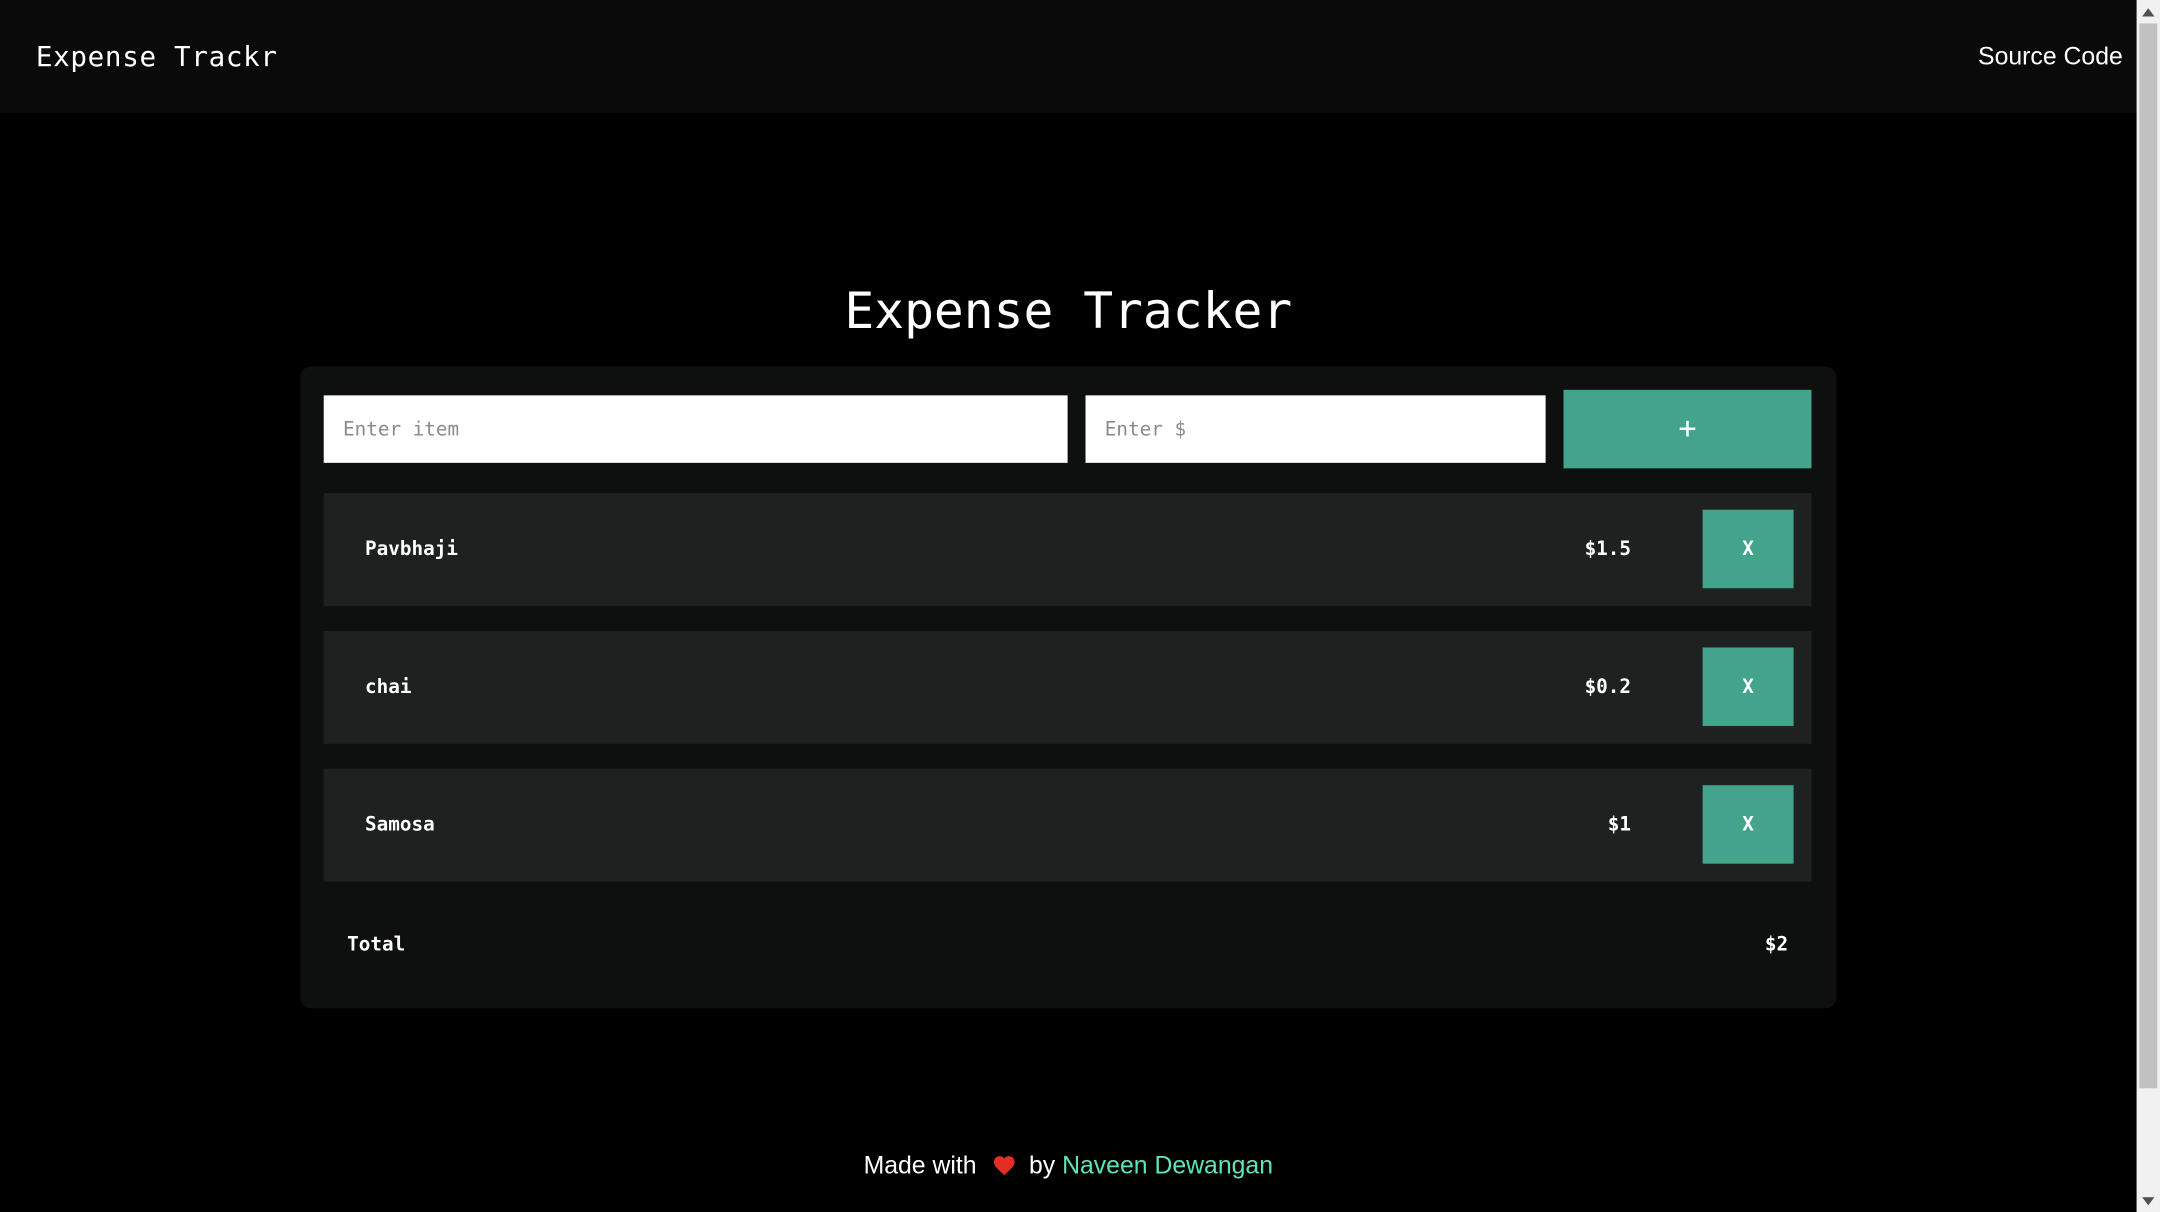 The width and height of the screenshot is (2160, 1212). I want to click on expense-amount: $1, so click(1619, 825).